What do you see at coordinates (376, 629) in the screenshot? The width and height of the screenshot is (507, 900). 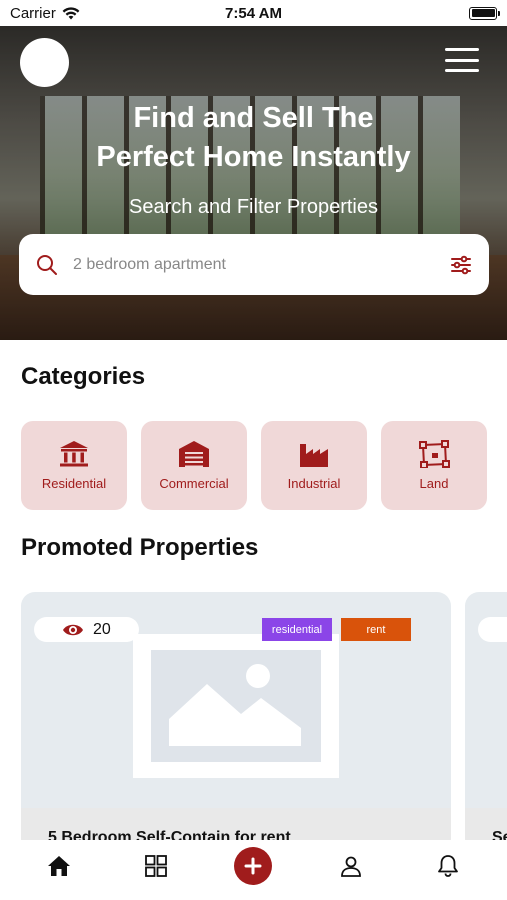 I see `property-purpose-tag: rent` at bounding box center [376, 629].